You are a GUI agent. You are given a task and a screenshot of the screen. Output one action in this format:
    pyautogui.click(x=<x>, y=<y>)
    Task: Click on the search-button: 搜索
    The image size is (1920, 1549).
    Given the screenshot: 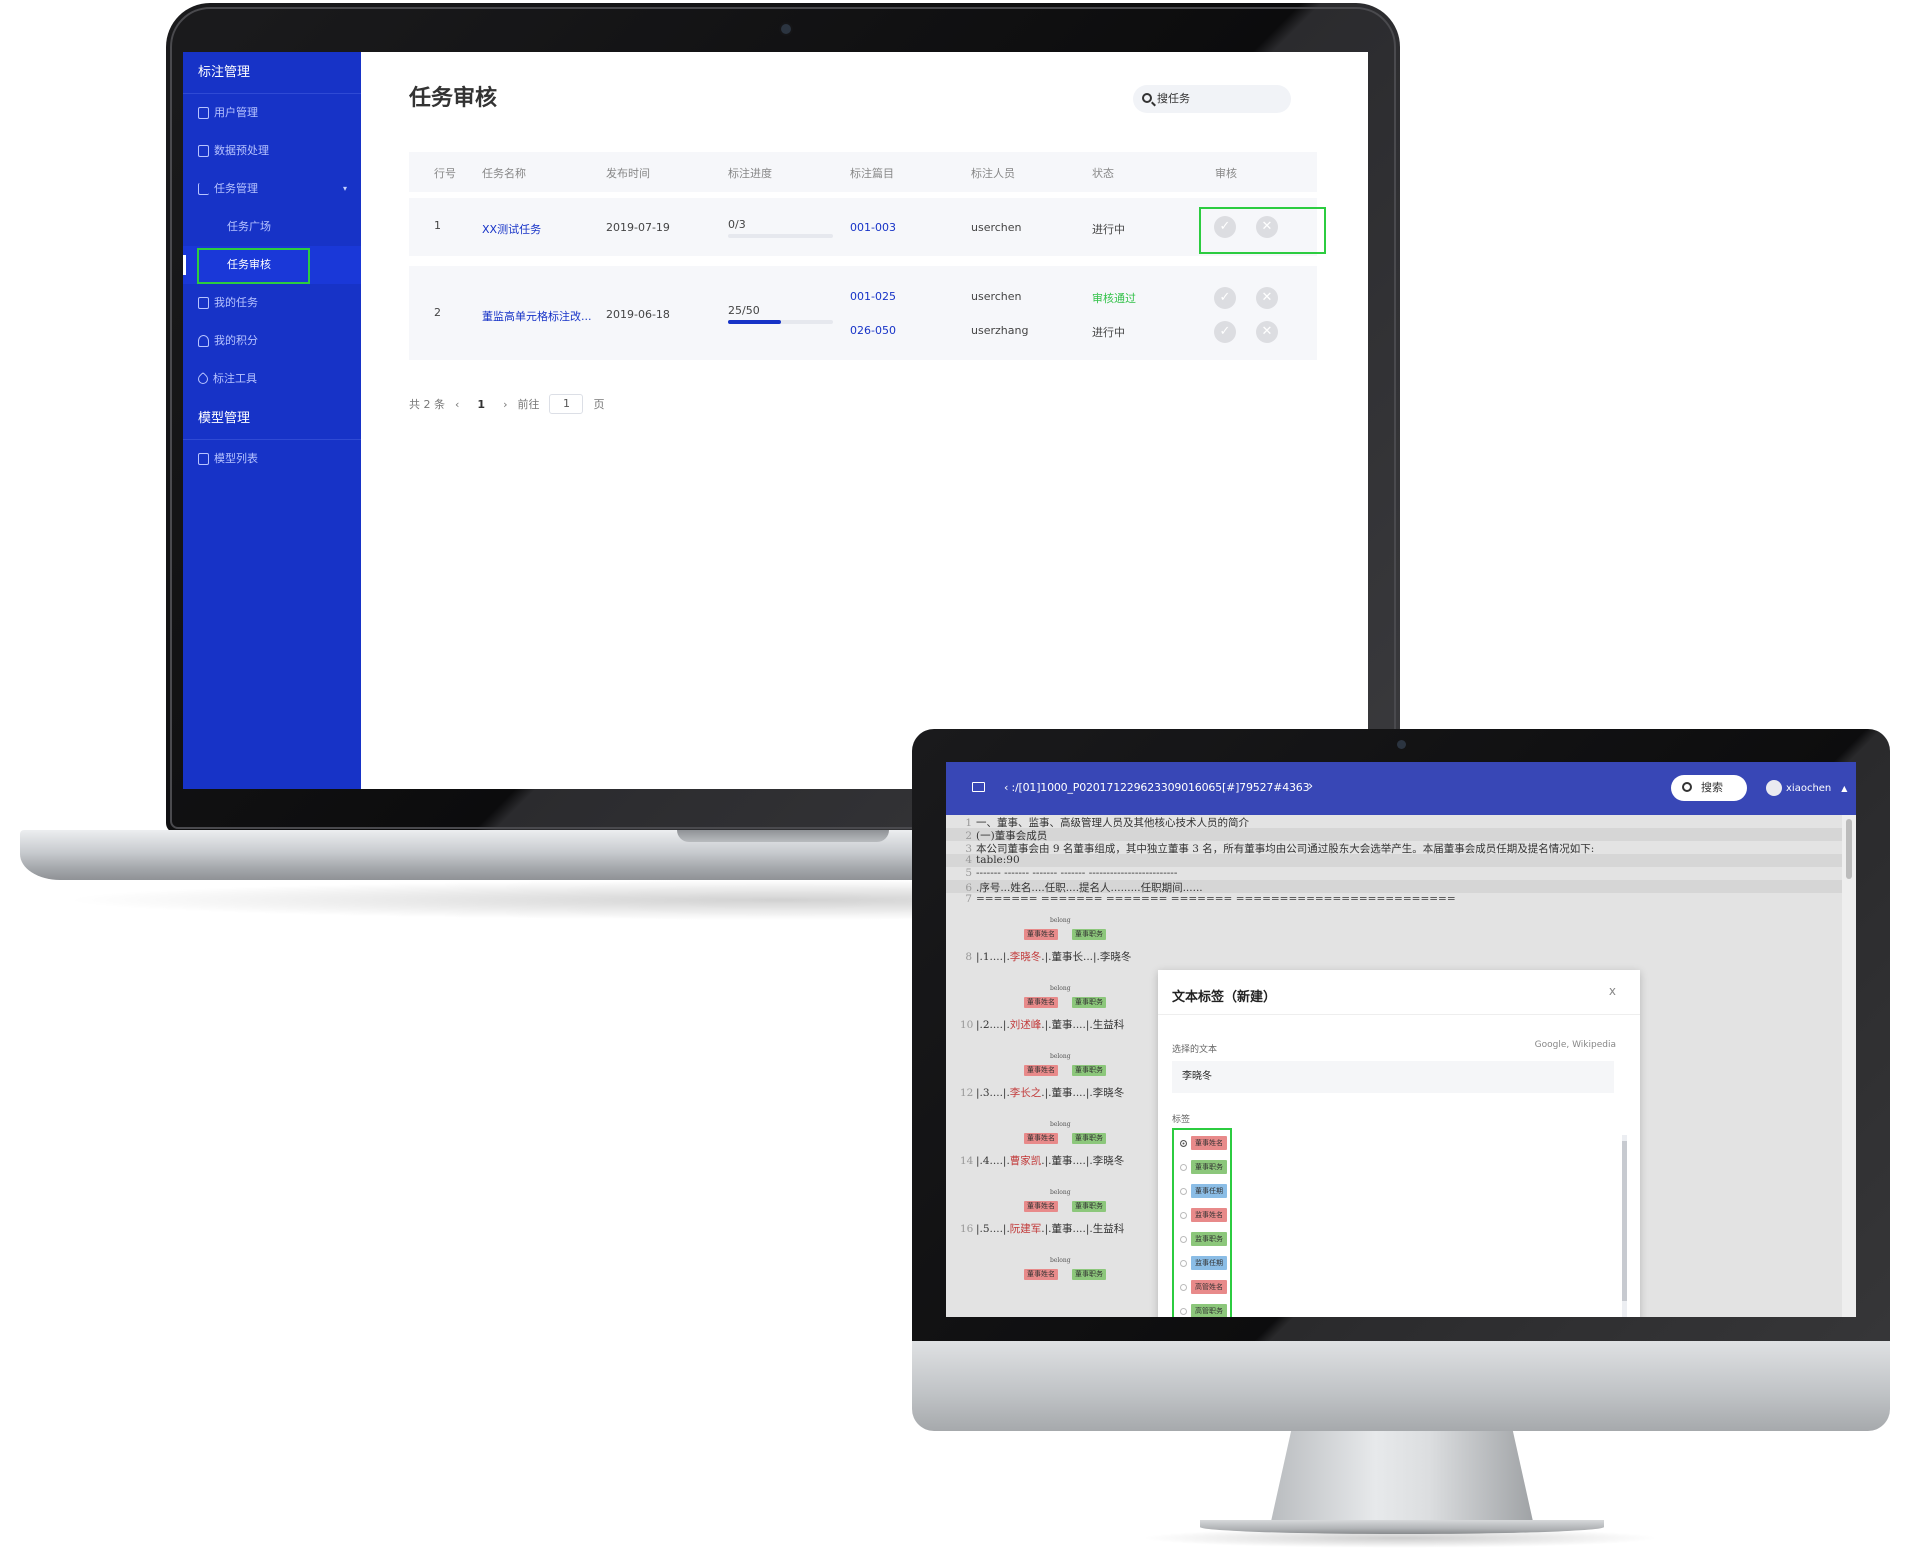 What is the action you would take?
    pyautogui.click(x=1709, y=788)
    